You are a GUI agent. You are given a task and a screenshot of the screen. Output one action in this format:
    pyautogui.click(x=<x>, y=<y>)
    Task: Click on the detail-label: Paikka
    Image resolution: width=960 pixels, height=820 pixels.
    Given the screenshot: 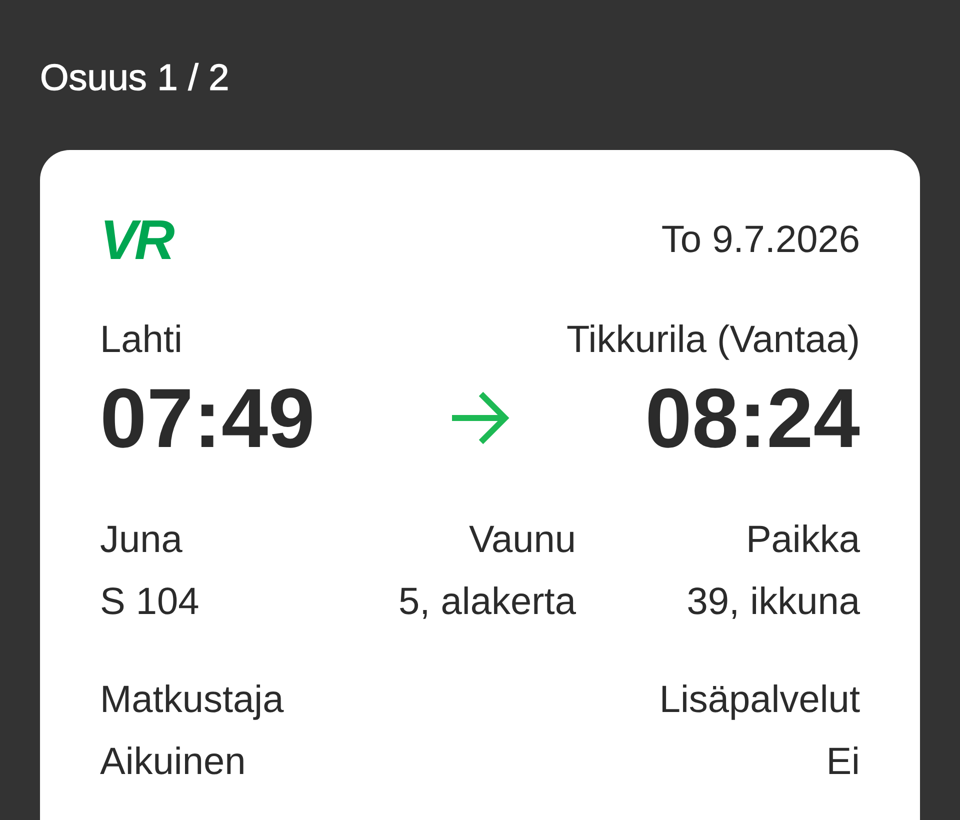 What is the action you would take?
    pyautogui.click(x=803, y=540)
    